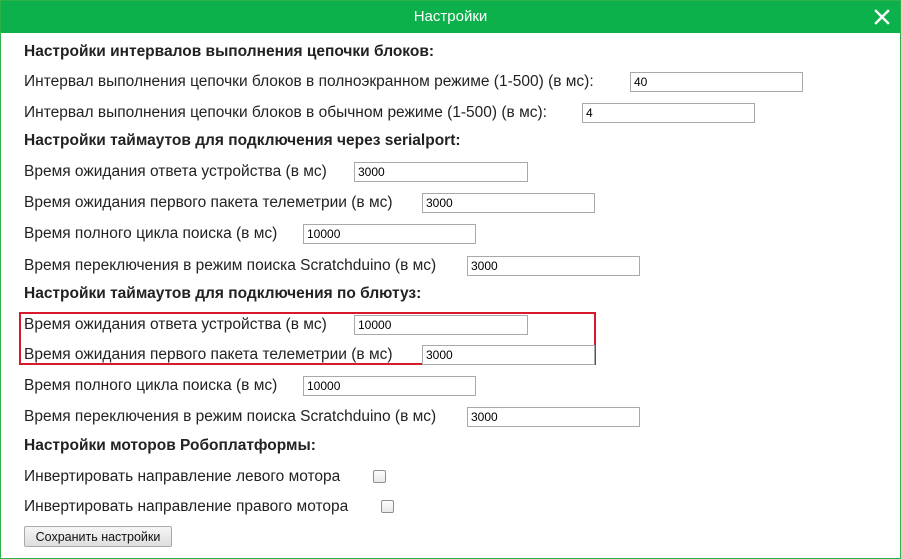  Describe the element at coordinates (508, 355) in the screenshot. I see `bluetooth-telemetry-input` at that location.